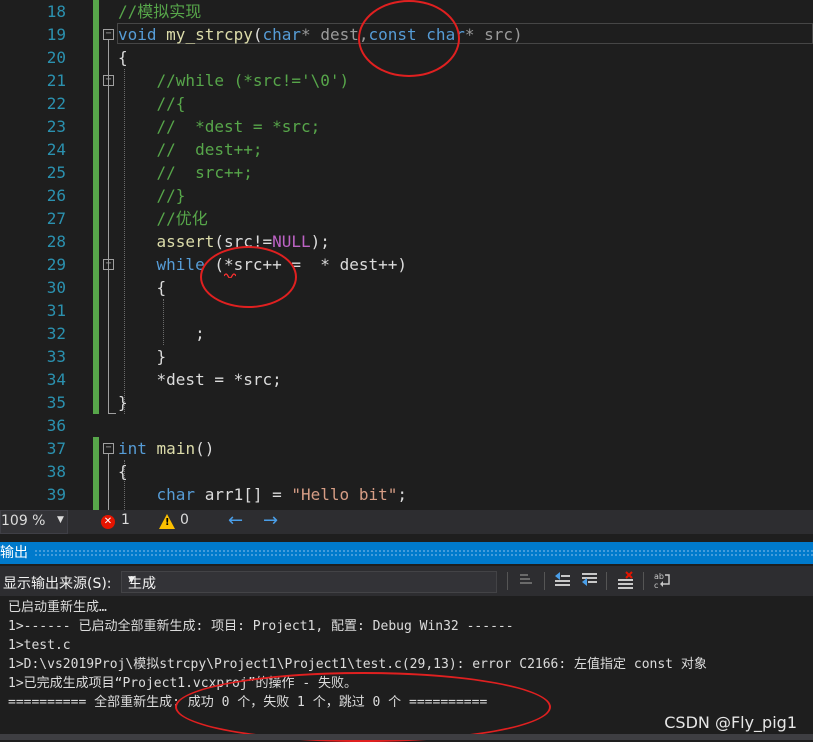  Describe the element at coordinates (56, 126) in the screenshot. I see `line-number: 23` at that location.